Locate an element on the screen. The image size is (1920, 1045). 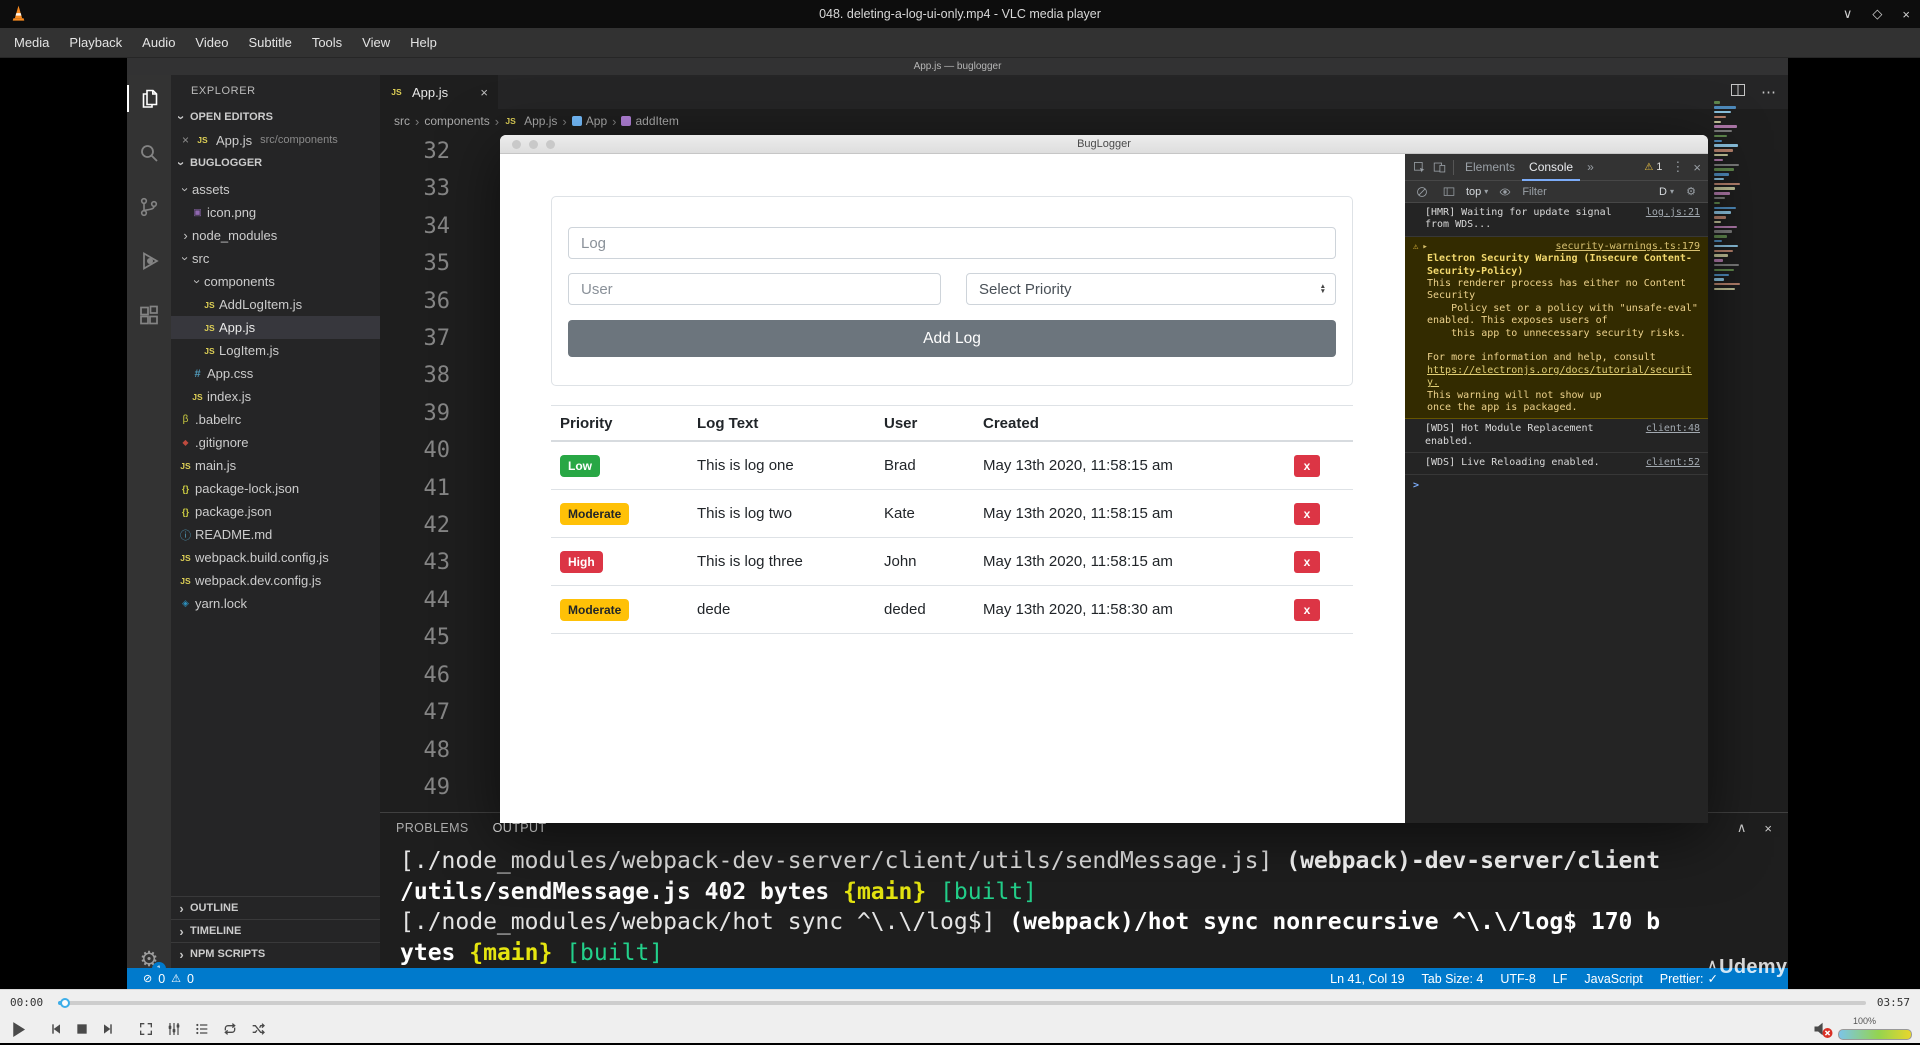
console-warning-count: ⚠ 1 is located at coordinates (1653, 167).